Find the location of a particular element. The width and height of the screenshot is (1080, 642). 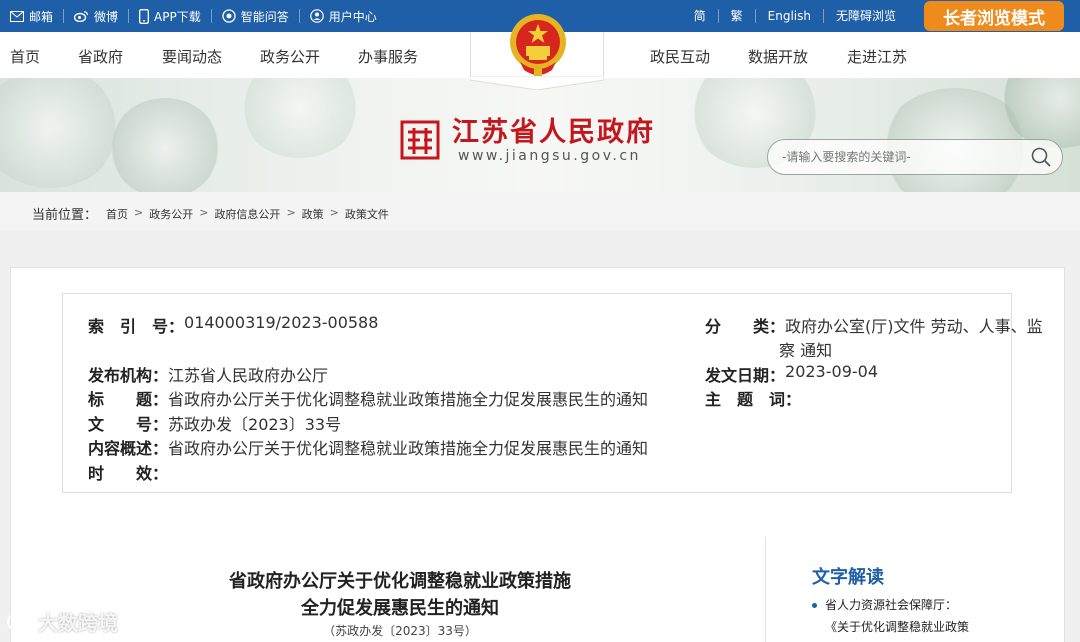

meta-index-value: 014000319/2023-00588 is located at coordinates (281, 322).